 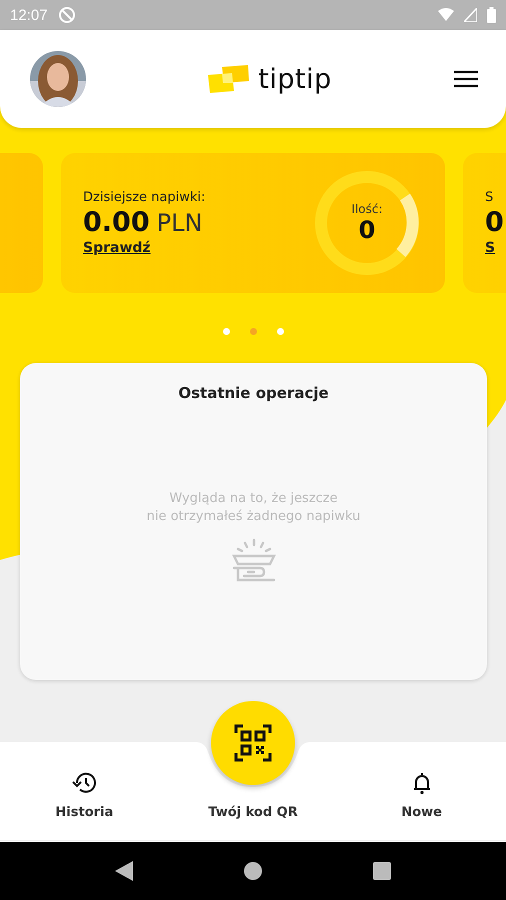 I want to click on menu-icon, so click(x=466, y=79).